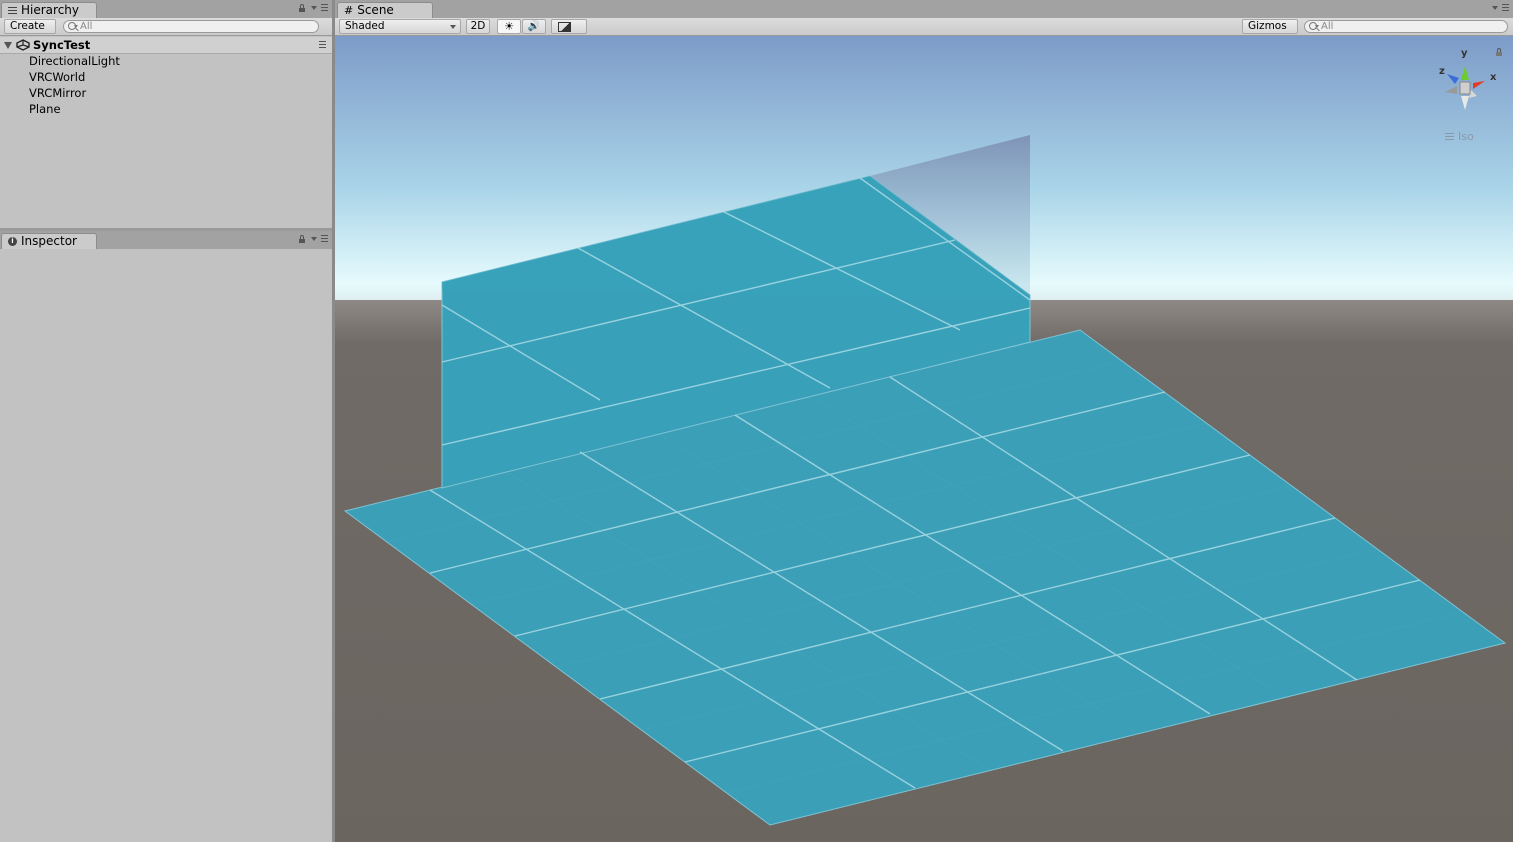  Describe the element at coordinates (375, 10) in the screenshot. I see `tab-scene-label: Scene` at that location.